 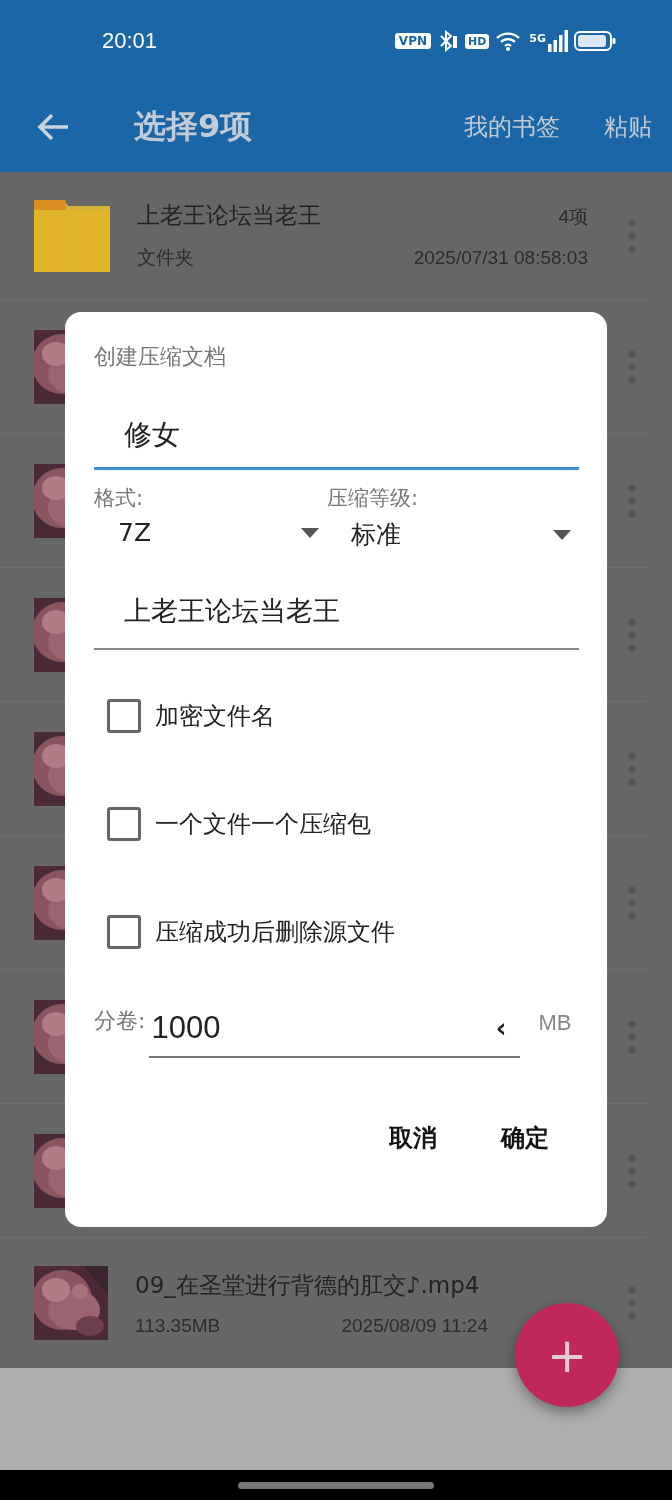 I want to click on volume-size-field: 1000 ‹, so click(x=335, y=1034).